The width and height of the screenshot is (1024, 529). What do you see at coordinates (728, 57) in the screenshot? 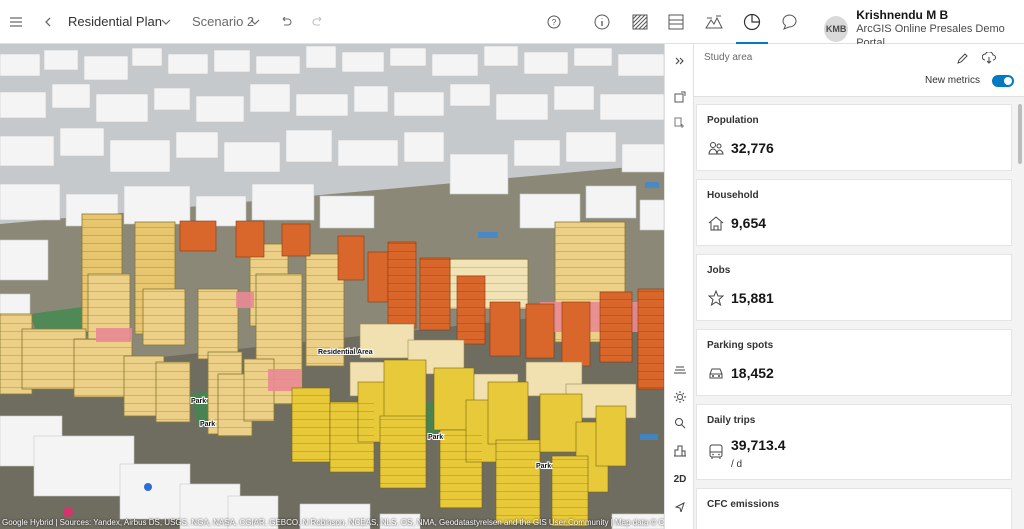
I see `study-area-label: Study area` at bounding box center [728, 57].